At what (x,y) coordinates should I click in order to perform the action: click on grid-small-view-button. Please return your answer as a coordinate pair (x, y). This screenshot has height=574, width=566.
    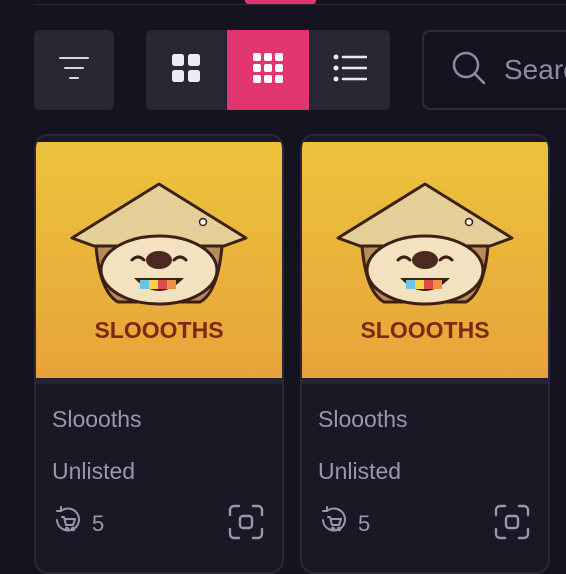
    Looking at the image, I should click on (267, 70).